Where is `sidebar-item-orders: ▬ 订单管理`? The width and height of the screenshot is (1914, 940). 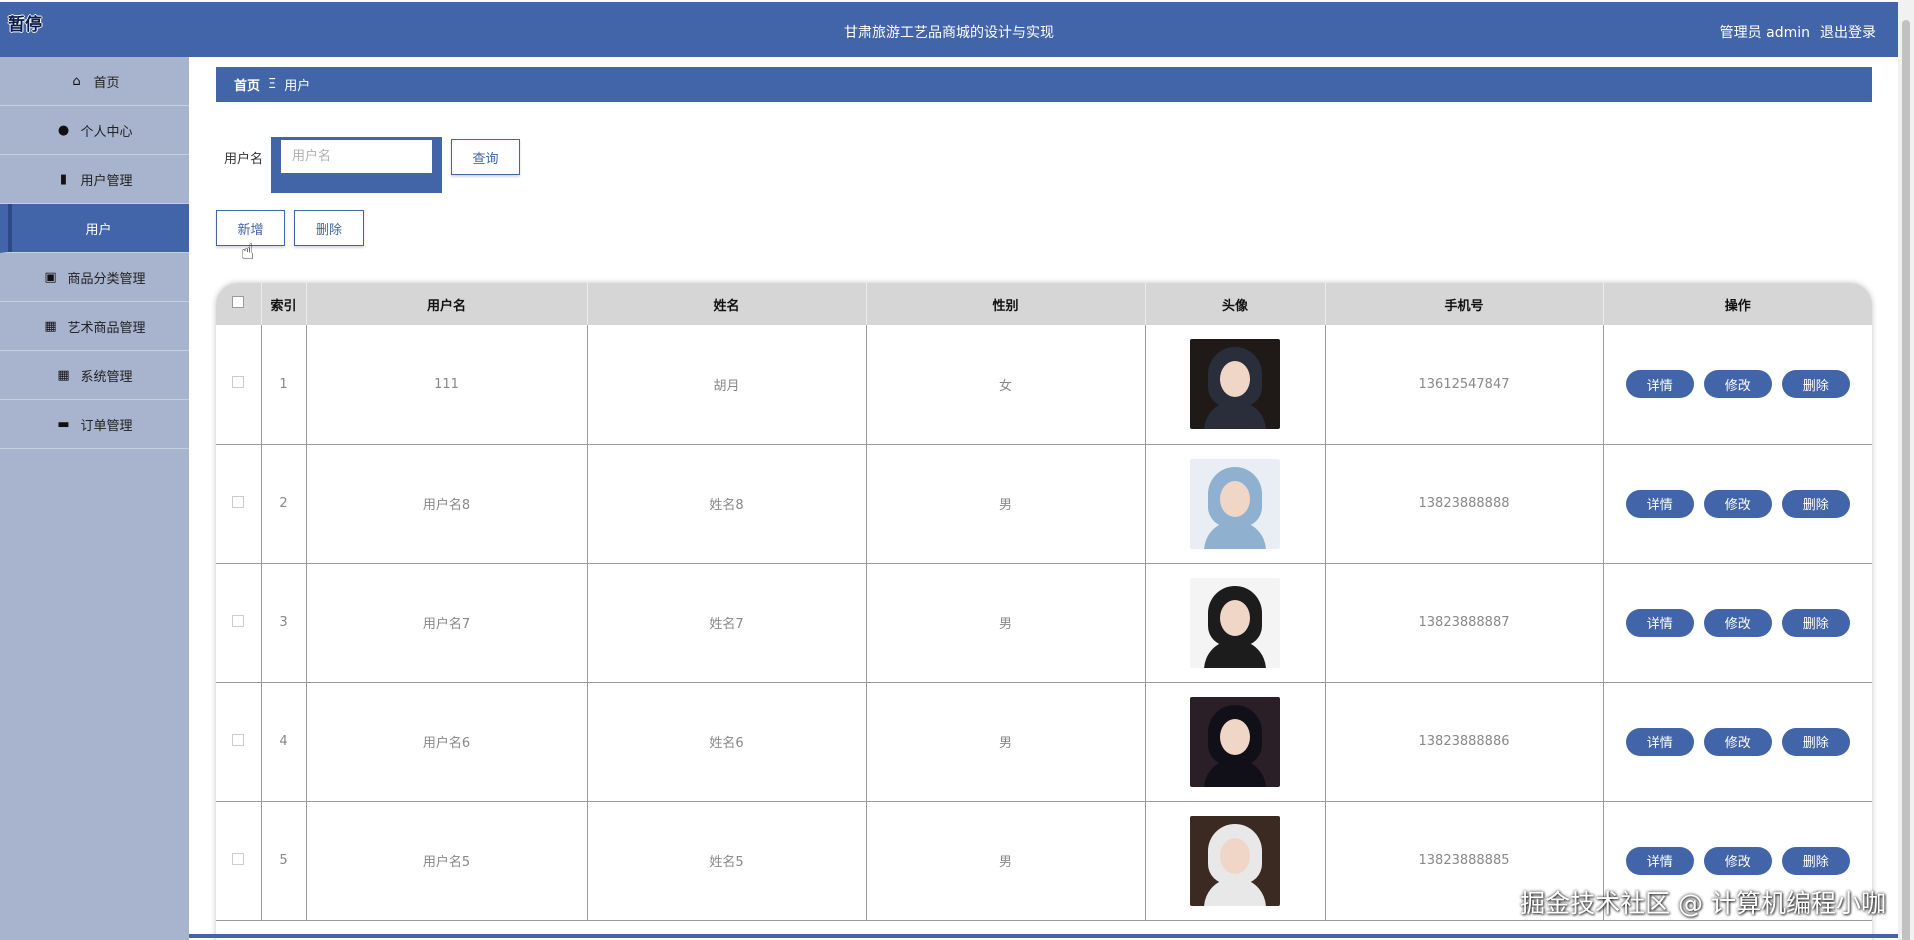 sidebar-item-orders: ▬ 订单管理 is located at coordinates (94, 424).